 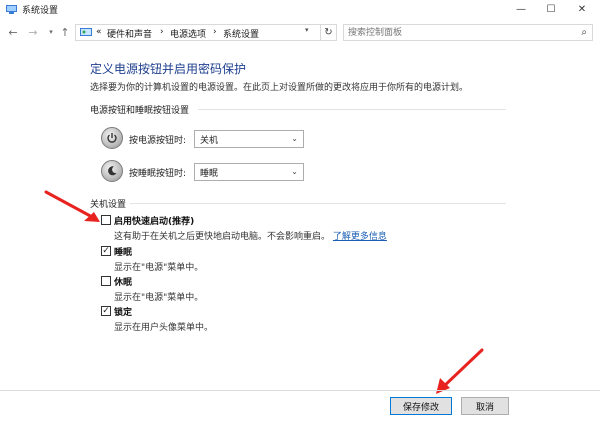 What do you see at coordinates (300, 390) in the screenshot?
I see `footer-divider` at bounding box center [300, 390].